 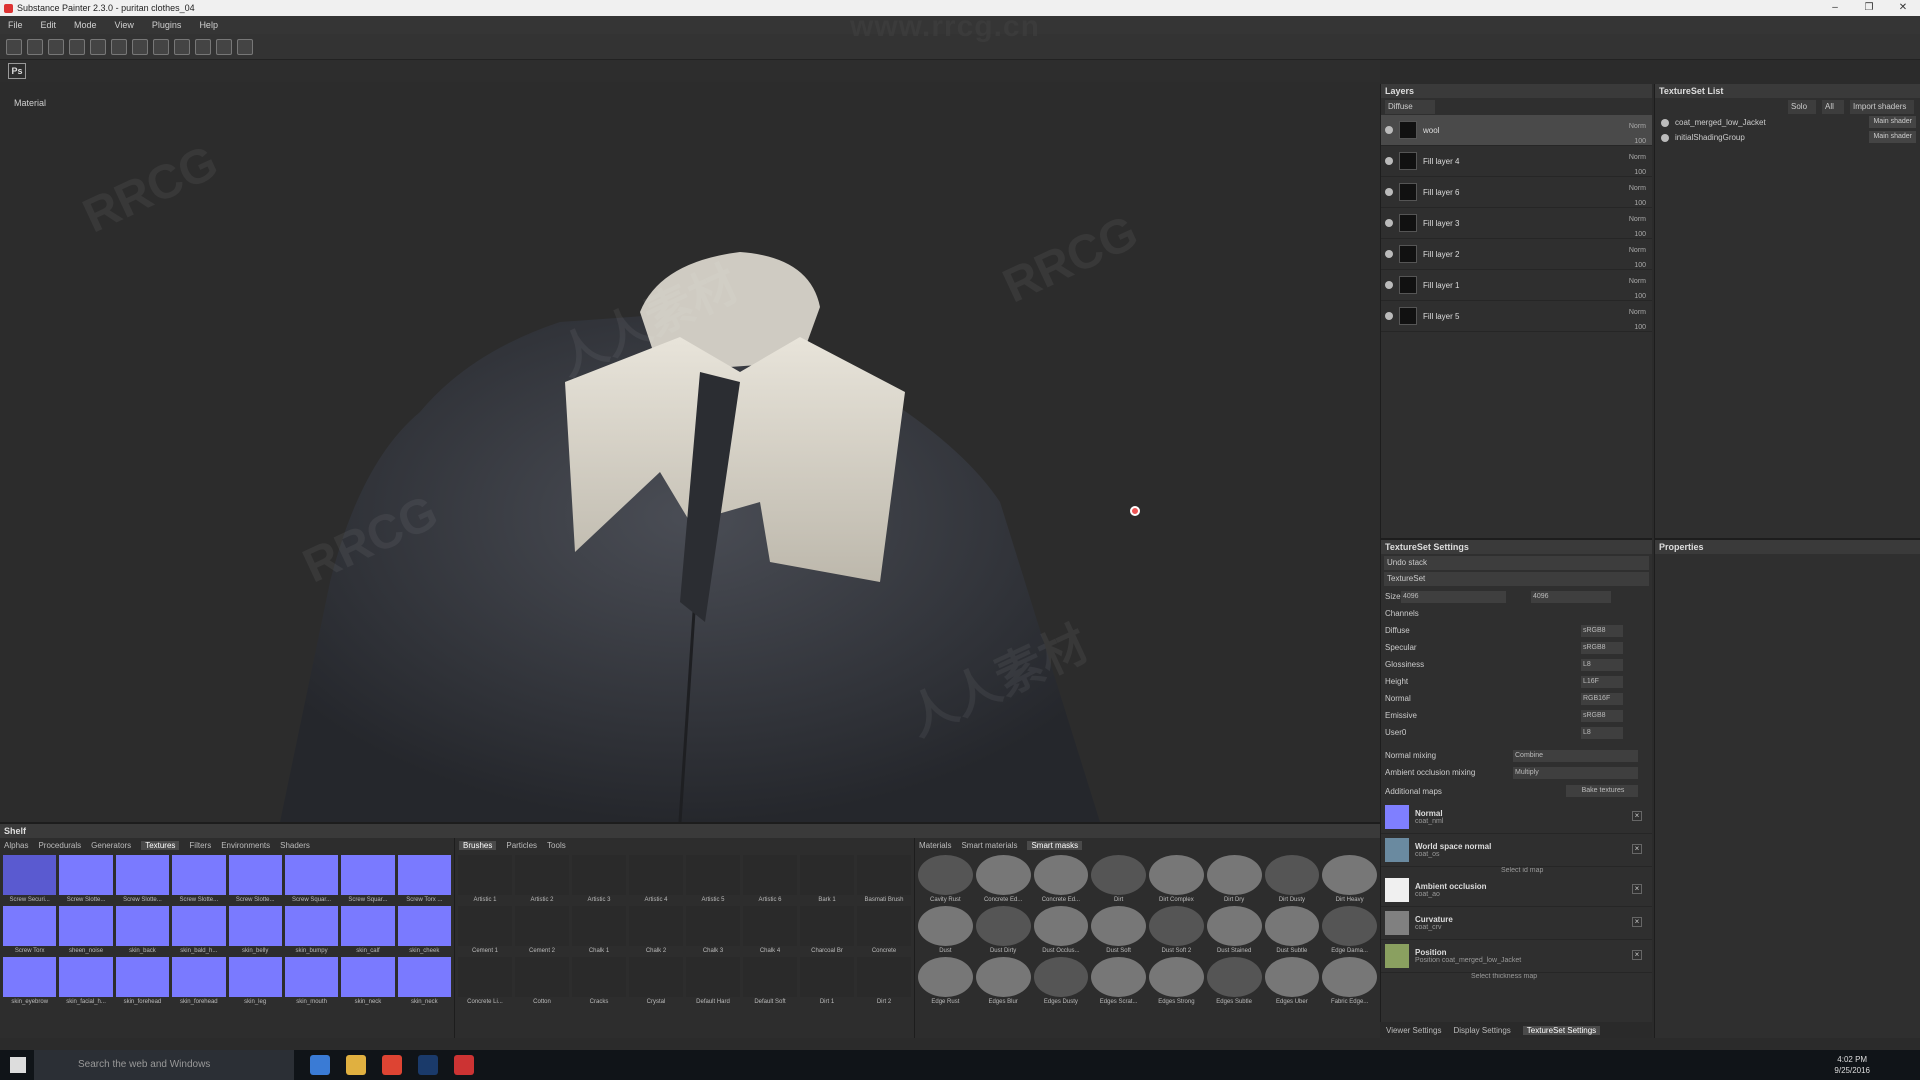 What do you see at coordinates (16, 845) in the screenshot?
I see `shelf-tab: Alphas` at bounding box center [16, 845].